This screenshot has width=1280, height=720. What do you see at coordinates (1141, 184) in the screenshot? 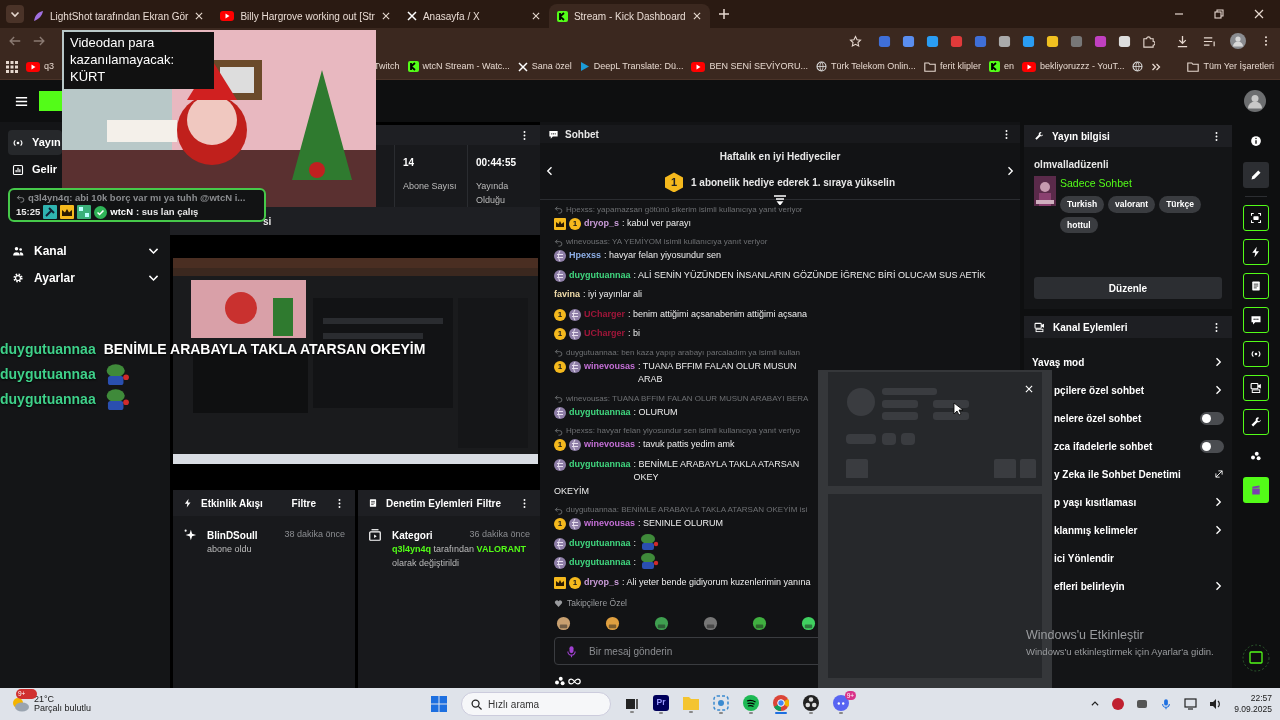
I see `category-link: Sadece Sohbet` at bounding box center [1141, 184].